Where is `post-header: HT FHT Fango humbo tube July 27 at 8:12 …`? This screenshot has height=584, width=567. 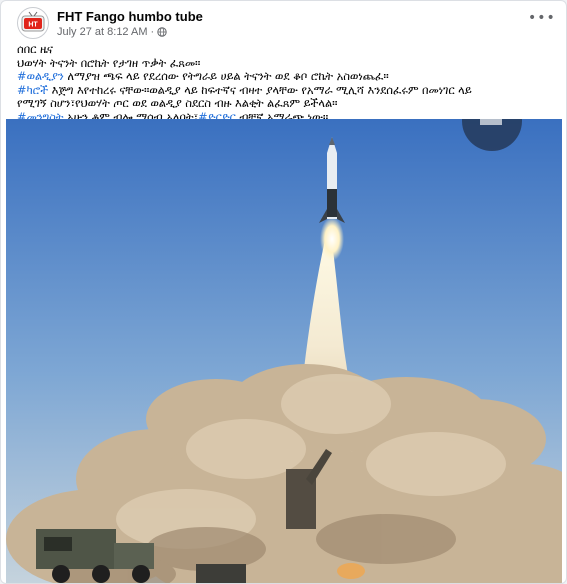
post-header: HT FHT Fango humbo tube July 27 at 8:12 … is located at coordinates (286, 24).